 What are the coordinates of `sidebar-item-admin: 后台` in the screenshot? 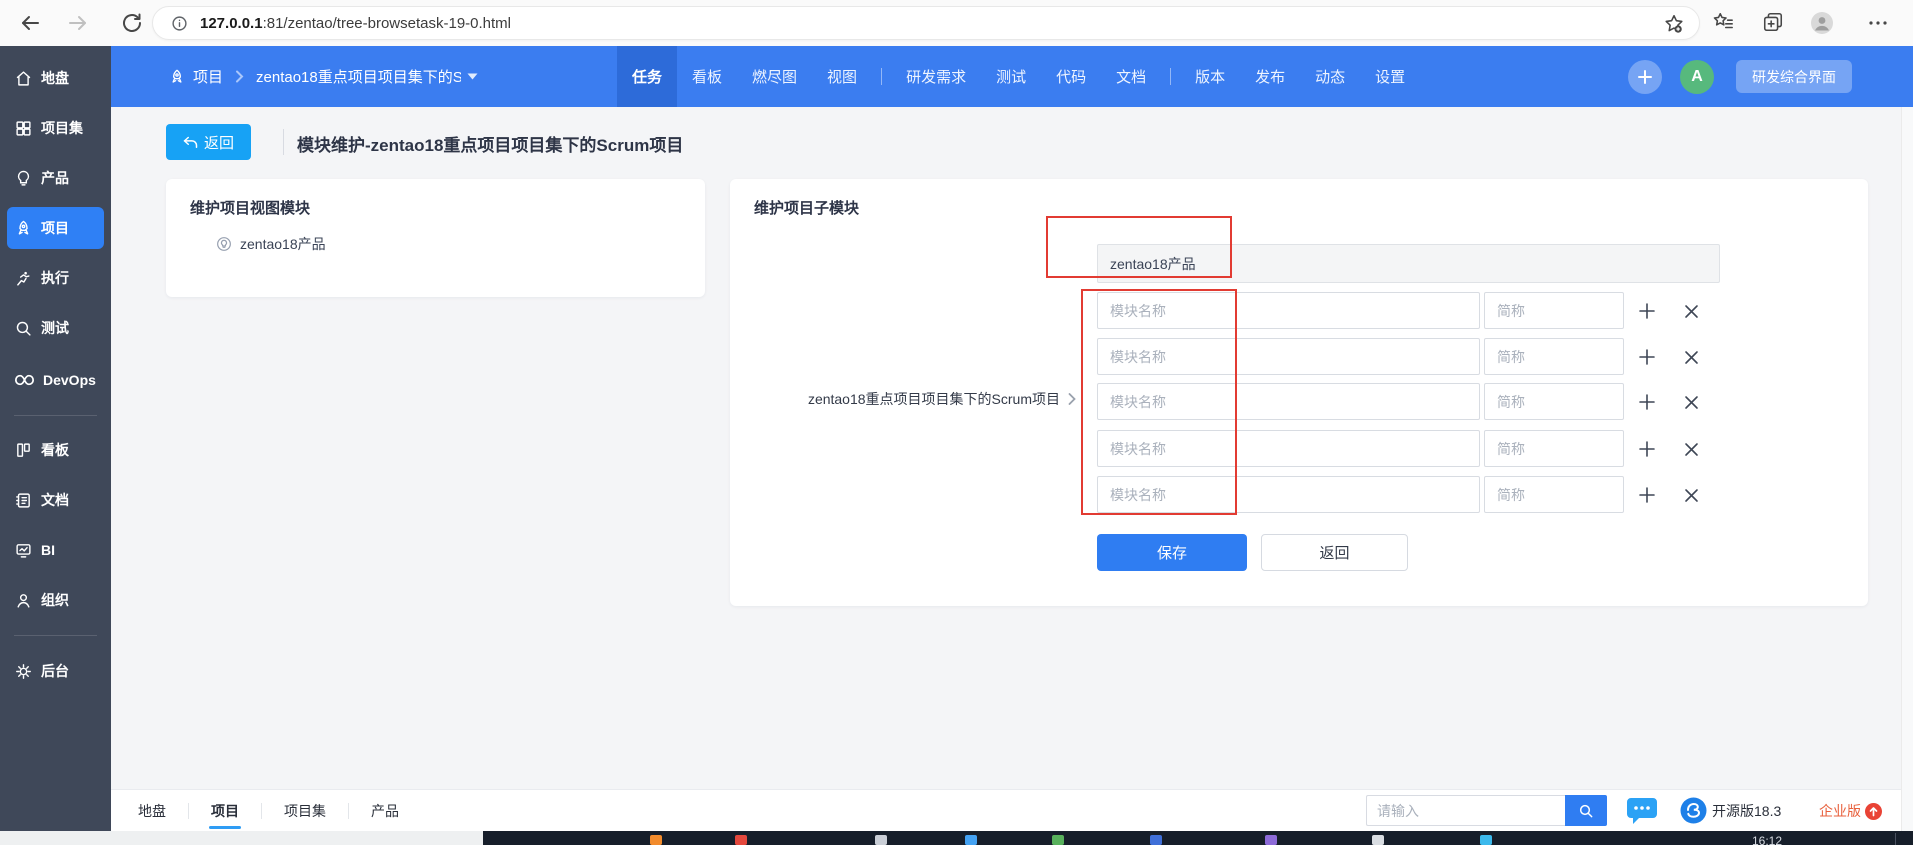 It's located at (55, 671).